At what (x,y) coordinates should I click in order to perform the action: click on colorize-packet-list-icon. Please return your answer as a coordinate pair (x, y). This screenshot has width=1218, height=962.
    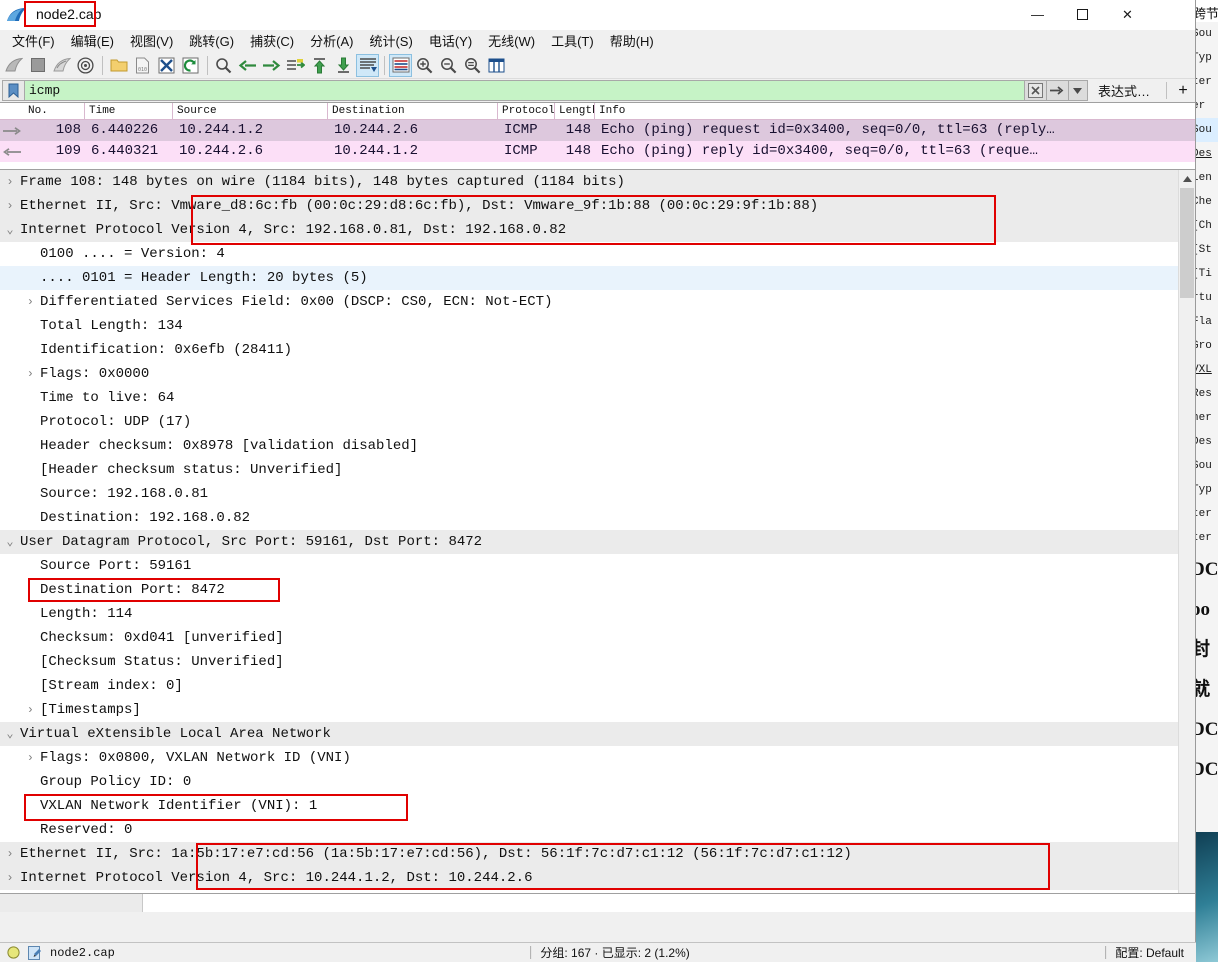
    Looking at the image, I should click on (400, 65).